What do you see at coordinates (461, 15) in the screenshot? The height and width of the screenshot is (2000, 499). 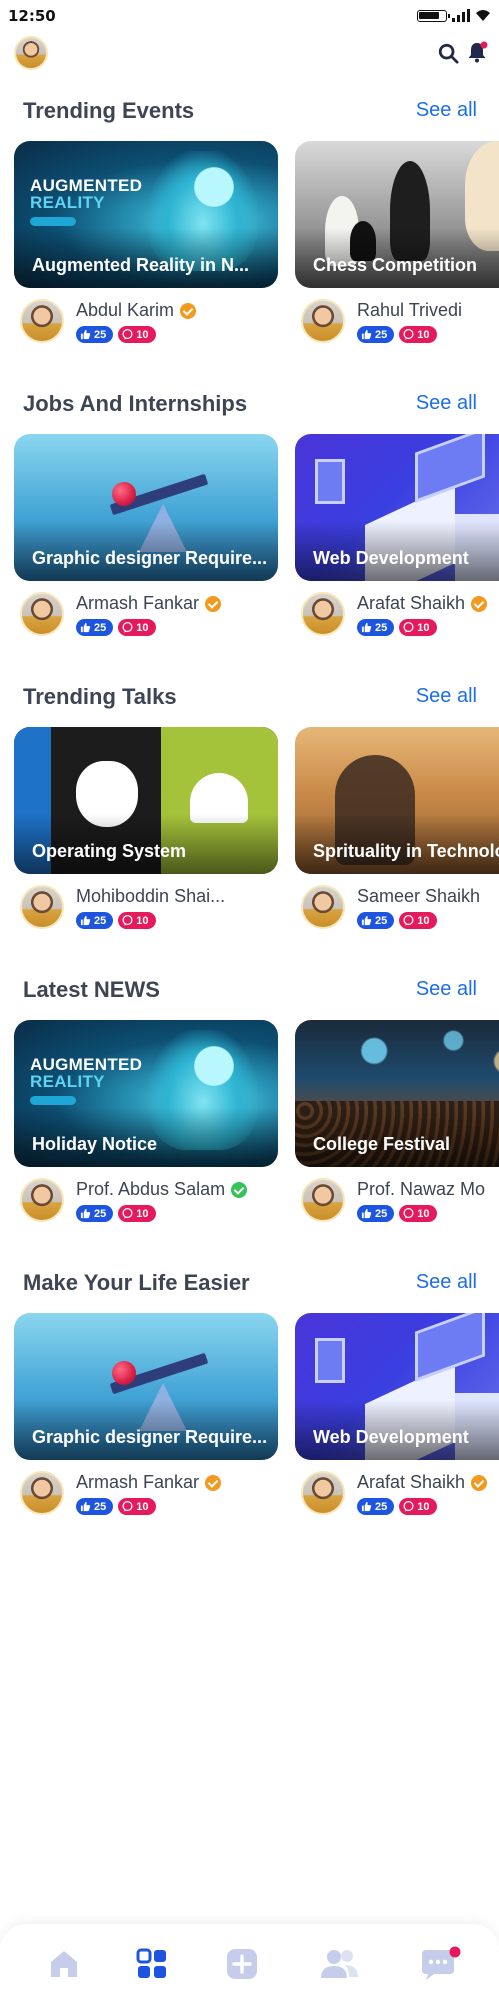 I see `signal-icon` at bounding box center [461, 15].